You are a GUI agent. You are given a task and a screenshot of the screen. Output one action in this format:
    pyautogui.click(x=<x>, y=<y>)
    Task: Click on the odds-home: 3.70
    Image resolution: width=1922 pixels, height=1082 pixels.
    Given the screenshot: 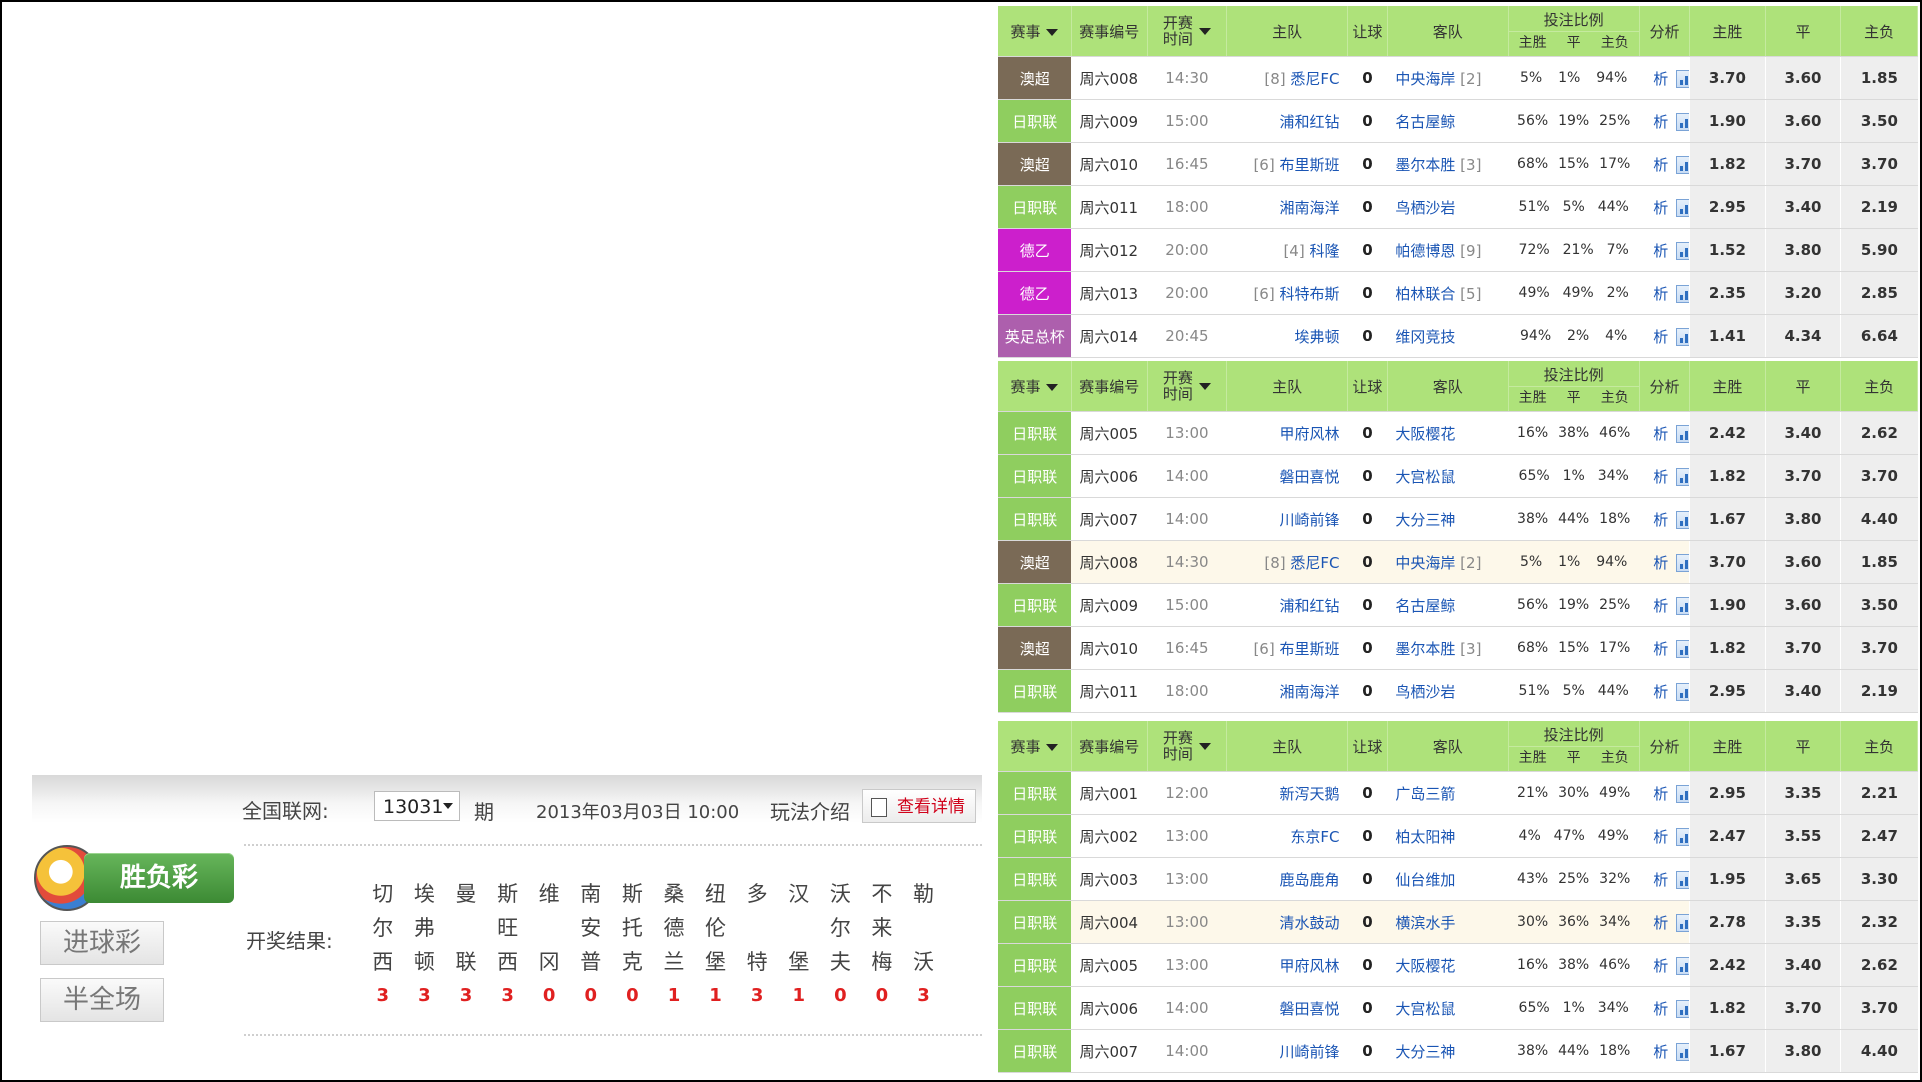 What is the action you would take?
    pyautogui.click(x=1727, y=562)
    